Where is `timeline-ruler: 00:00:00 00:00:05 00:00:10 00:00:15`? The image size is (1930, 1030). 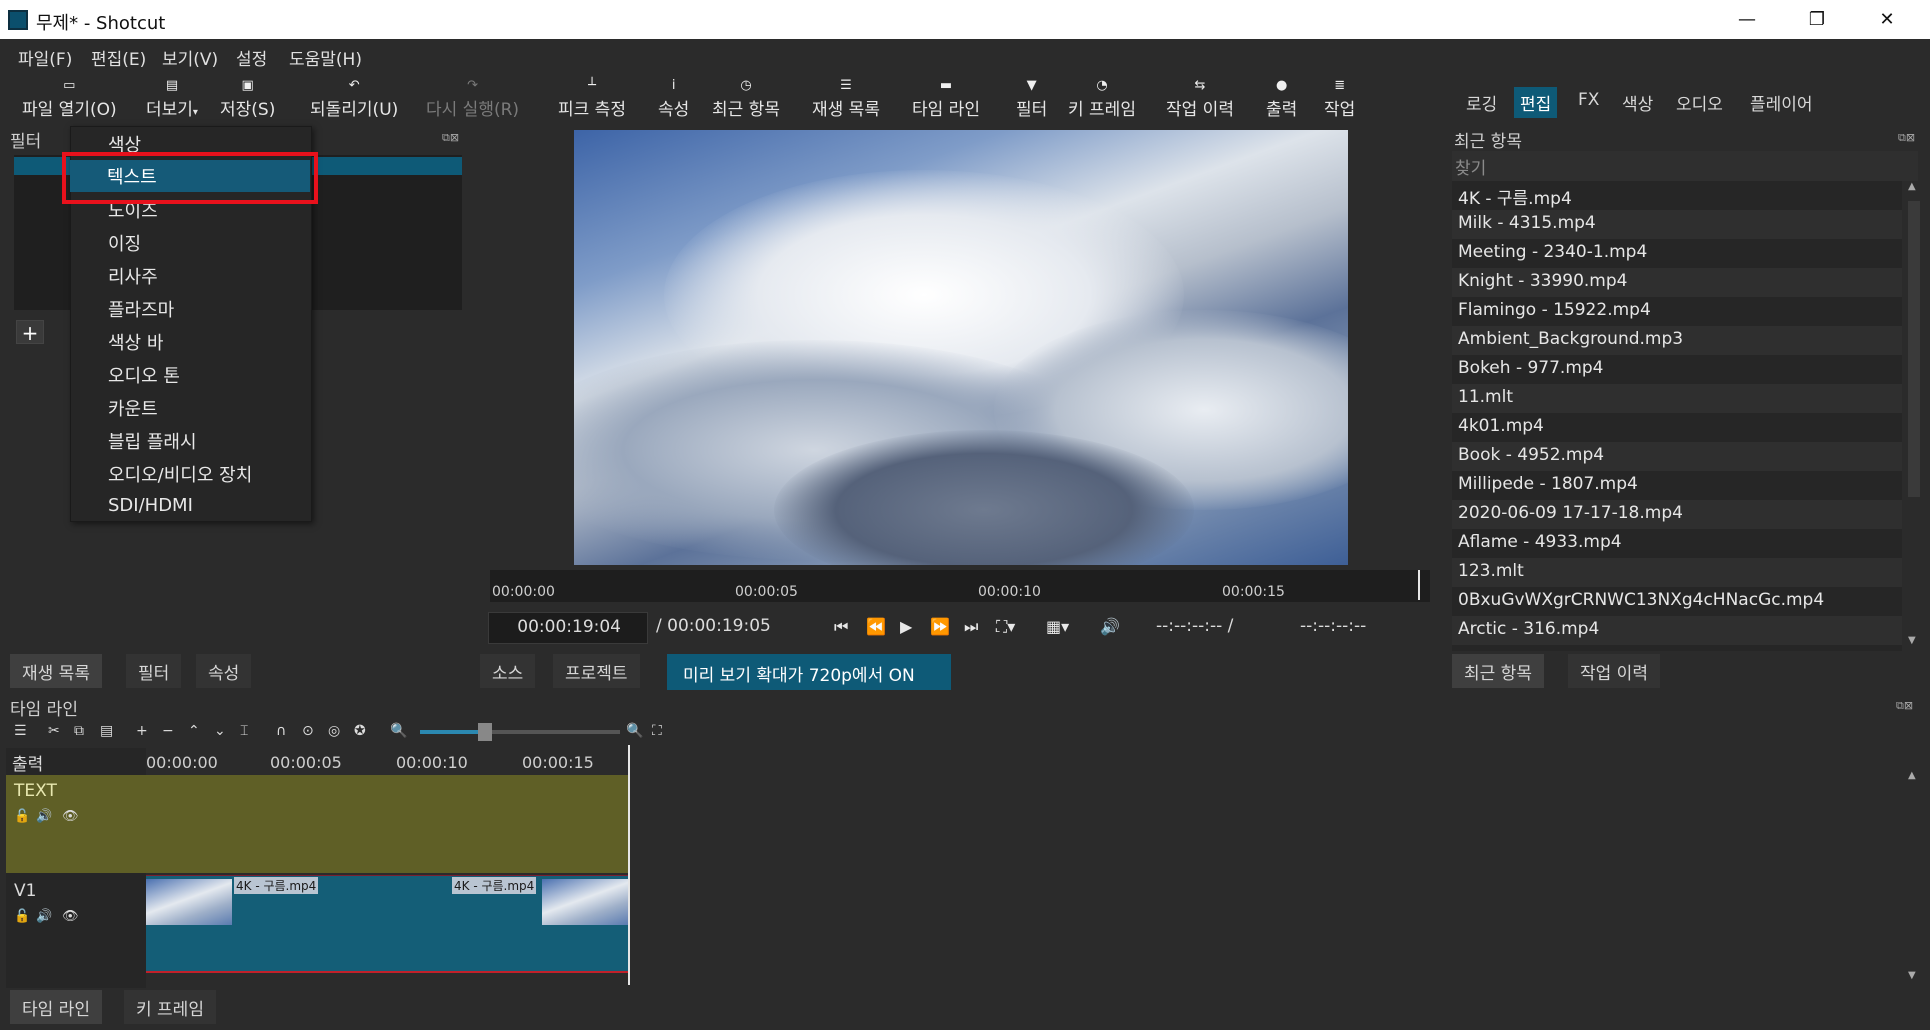
timeline-ruler: 00:00:00 00:00:05 00:00:10 00:00:15 is located at coordinates (387, 761).